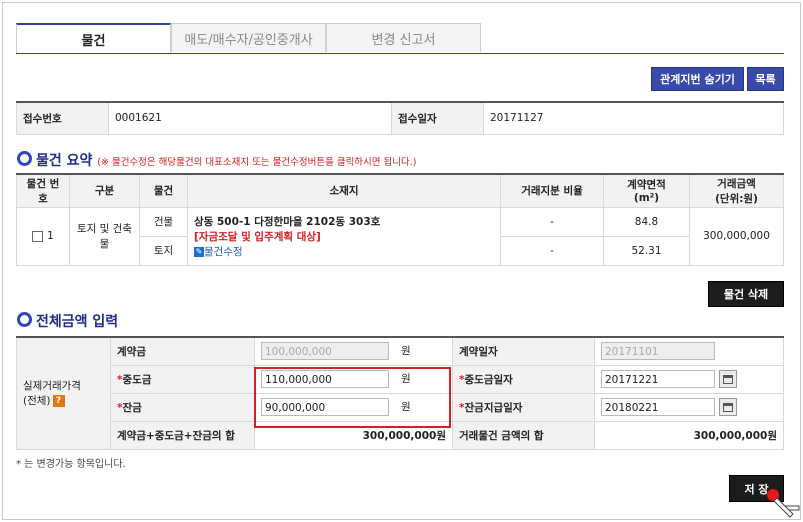  I want to click on item-number: 1, so click(50, 236).